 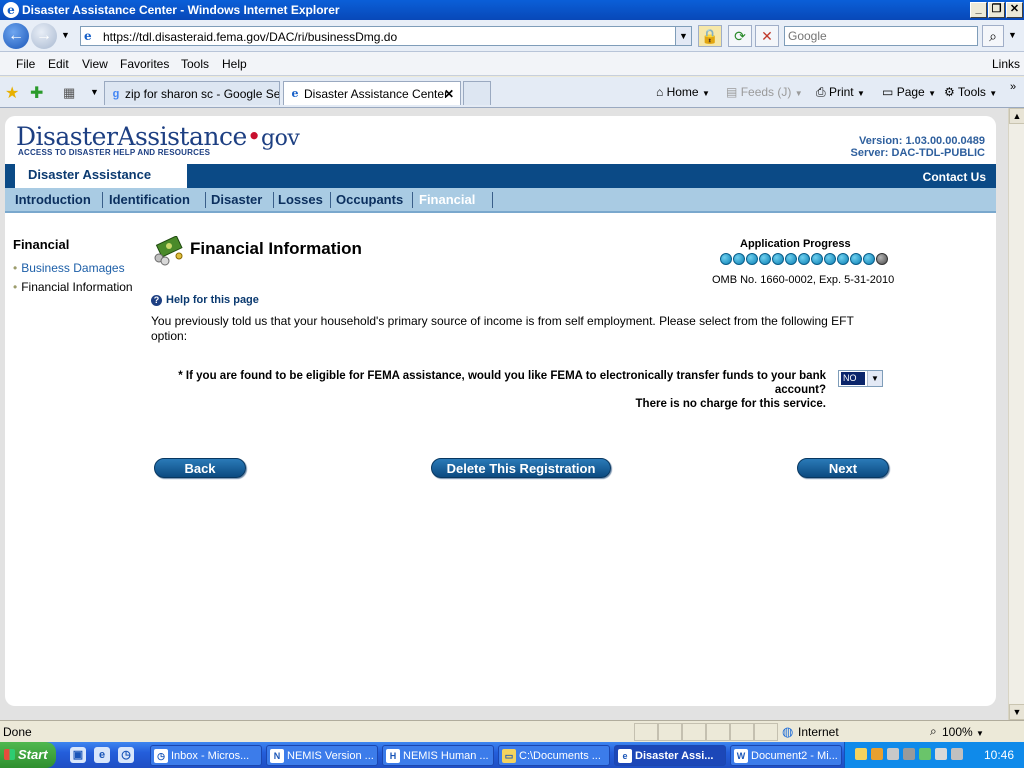 What do you see at coordinates (860, 378) in the screenshot?
I see `eft-select: NO ▼` at bounding box center [860, 378].